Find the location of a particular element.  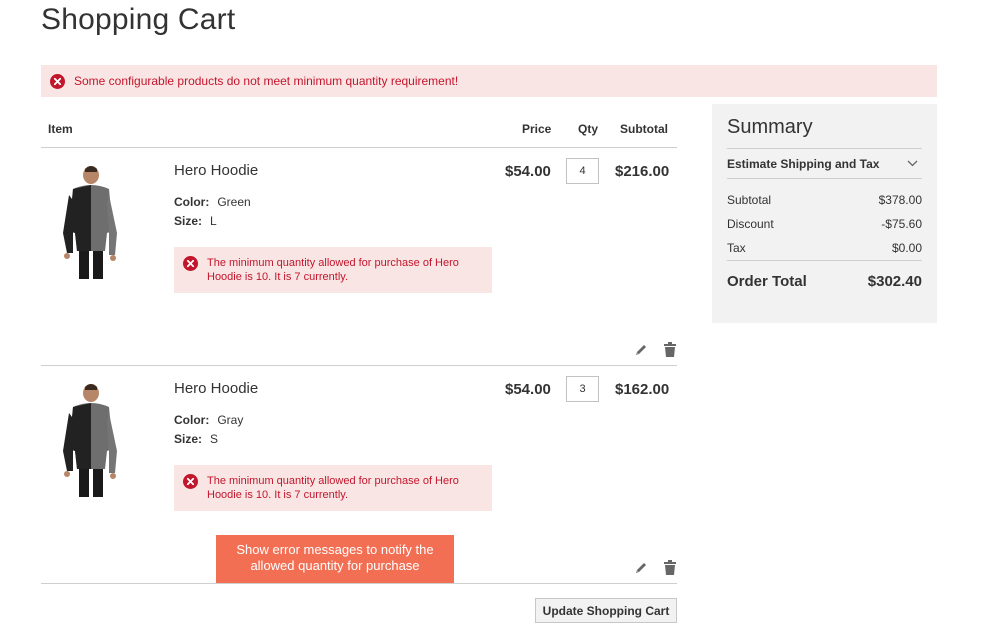

size-value: L is located at coordinates (213, 221).